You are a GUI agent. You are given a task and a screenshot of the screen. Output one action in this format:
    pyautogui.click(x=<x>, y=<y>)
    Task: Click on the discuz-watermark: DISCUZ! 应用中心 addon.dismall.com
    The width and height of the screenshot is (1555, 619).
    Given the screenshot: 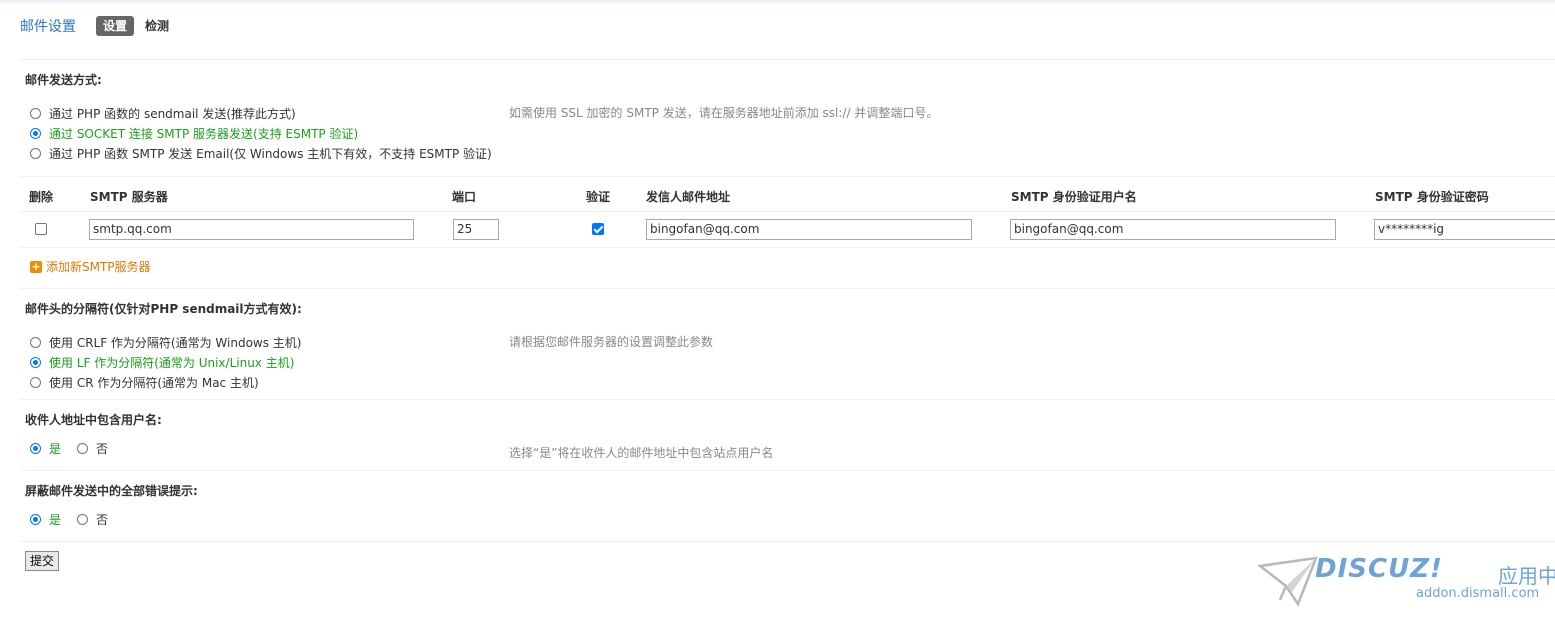 What is the action you would take?
    pyautogui.click(x=1406, y=580)
    